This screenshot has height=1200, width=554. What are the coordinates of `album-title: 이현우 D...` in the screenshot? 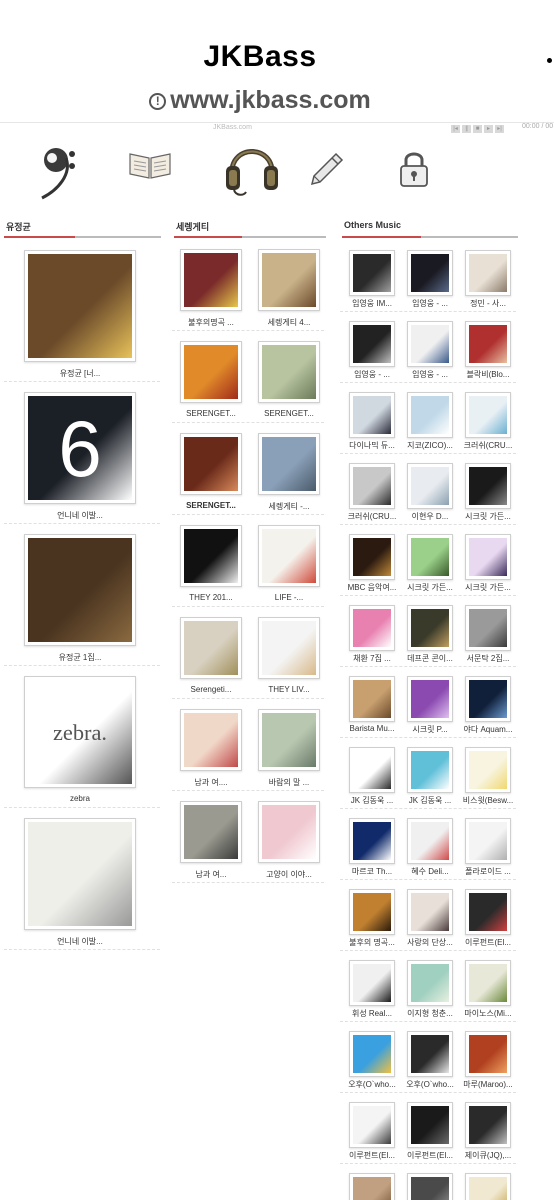 It's located at (430, 516).